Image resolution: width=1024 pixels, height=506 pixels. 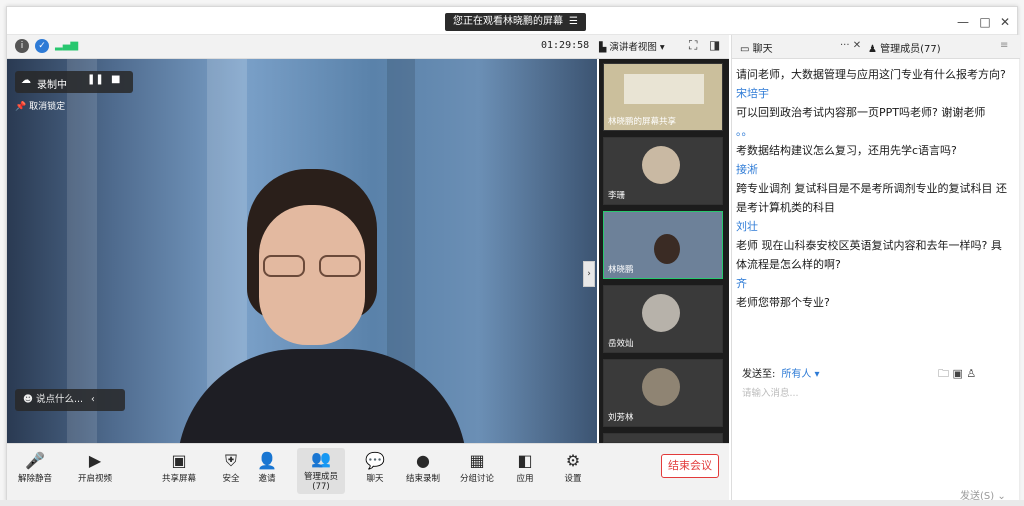 I want to click on toolbar-button-gear: ⚙ 设置, so click(x=573, y=467).